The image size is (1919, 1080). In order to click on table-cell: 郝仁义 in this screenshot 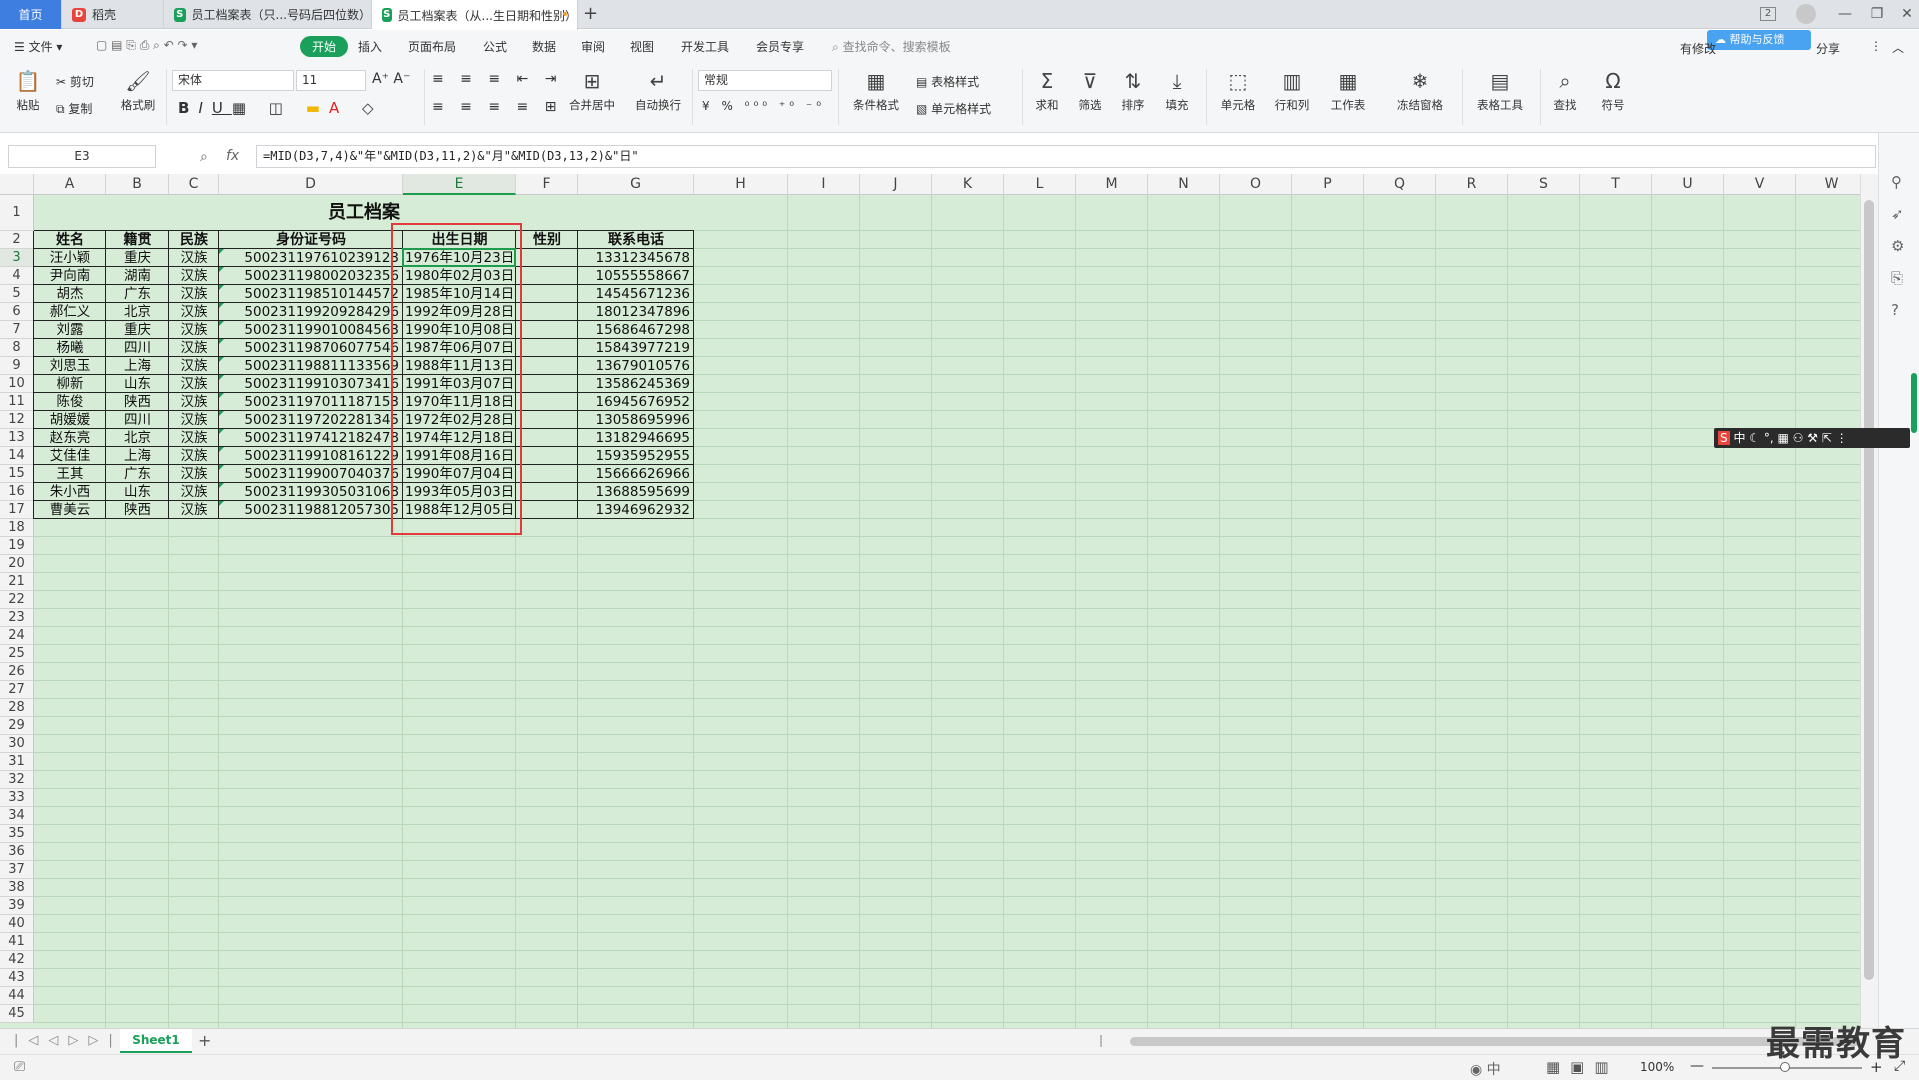, I will do `click(70, 312)`.